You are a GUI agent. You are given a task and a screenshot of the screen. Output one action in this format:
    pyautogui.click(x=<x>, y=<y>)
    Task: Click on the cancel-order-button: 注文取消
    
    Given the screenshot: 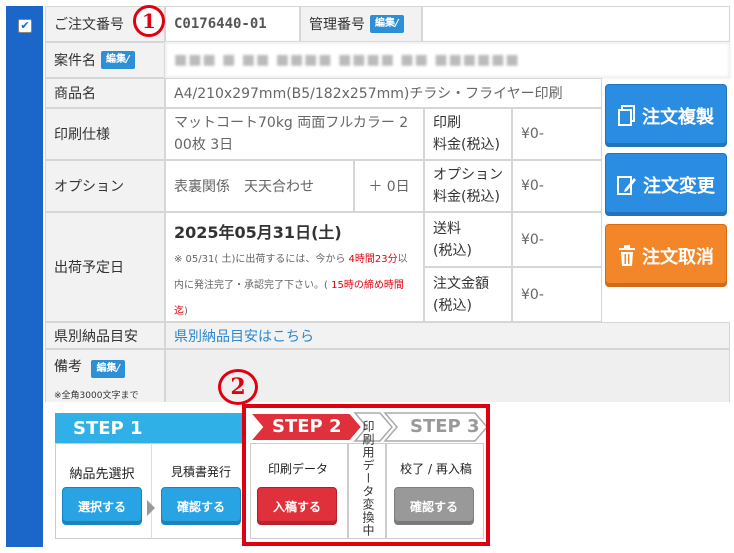 What is the action you would take?
    pyautogui.click(x=666, y=255)
    